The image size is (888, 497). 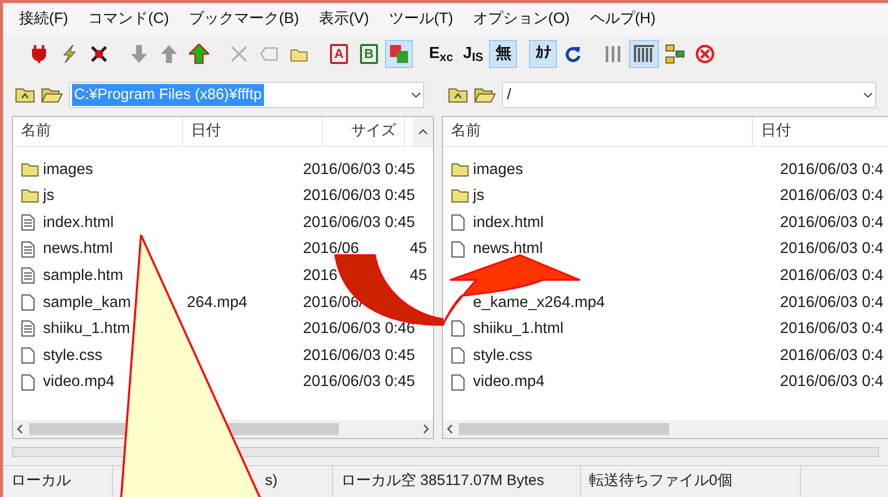 What do you see at coordinates (623, 19) in the screenshot?
I see `menu-item: ヘルプ(H)` at bounding box center [623, 19].